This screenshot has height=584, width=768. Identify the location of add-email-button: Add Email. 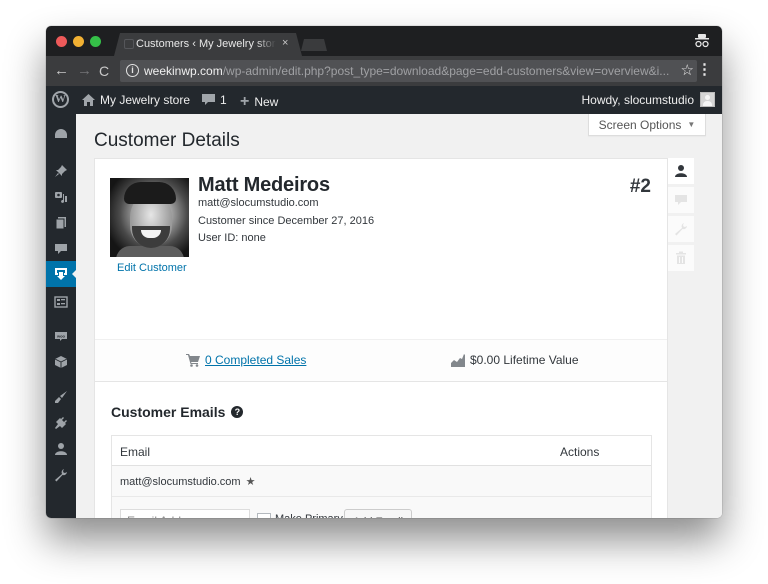
(378, 513).